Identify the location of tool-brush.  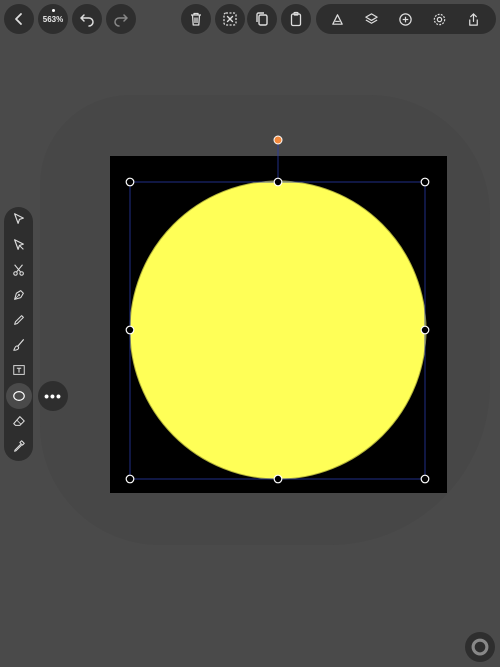
(19, 345).